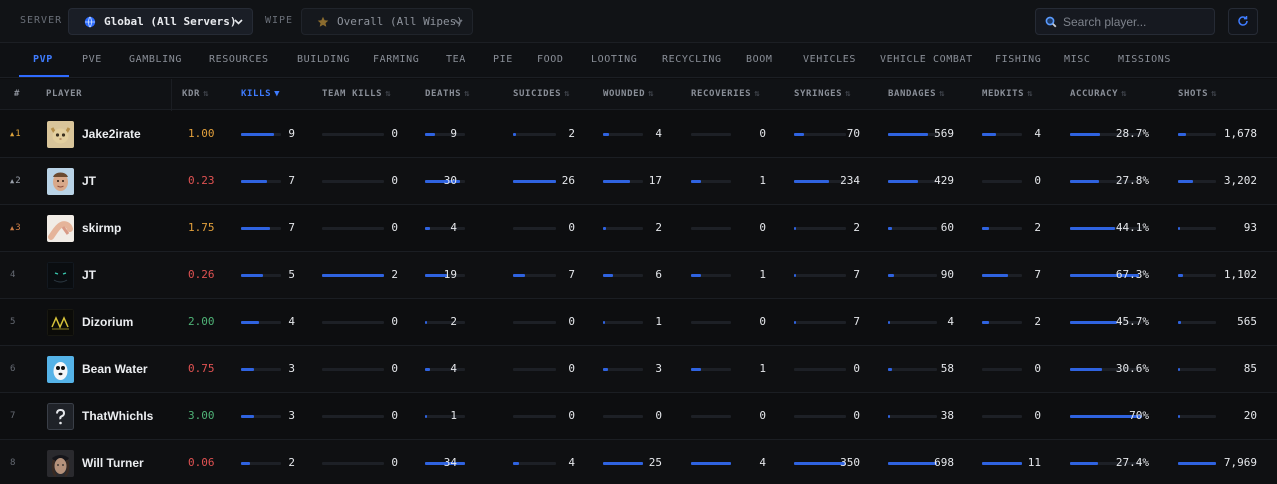 The image size is (1277, 484). What do you see at coordinates (638, 181) in the screenshot?
I see `table-row: ▲2 JT 0.23 7 0 30 26 17 1 234 429 0 27.8% 3,202` at bounding box center [638, 181].